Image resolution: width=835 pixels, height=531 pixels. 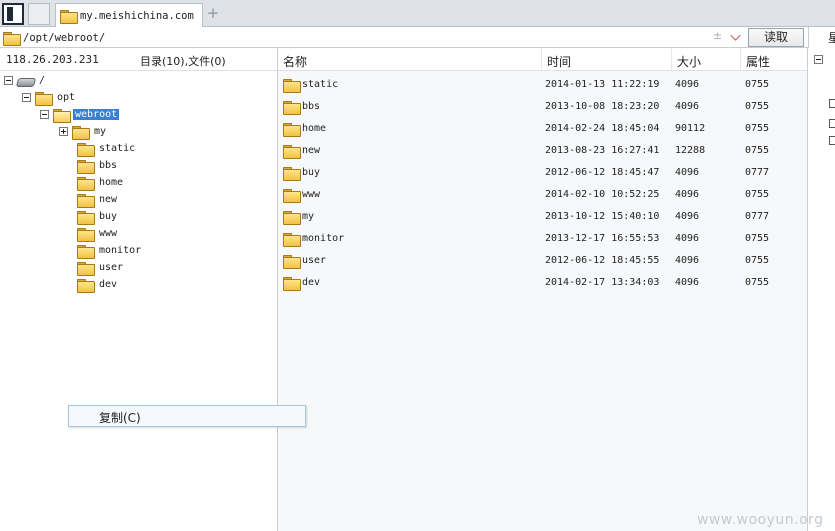 What do you see at coordinates (735, 35) in the screenshot?
I see `chevron-down-icon` at bounding box center [735, 35].